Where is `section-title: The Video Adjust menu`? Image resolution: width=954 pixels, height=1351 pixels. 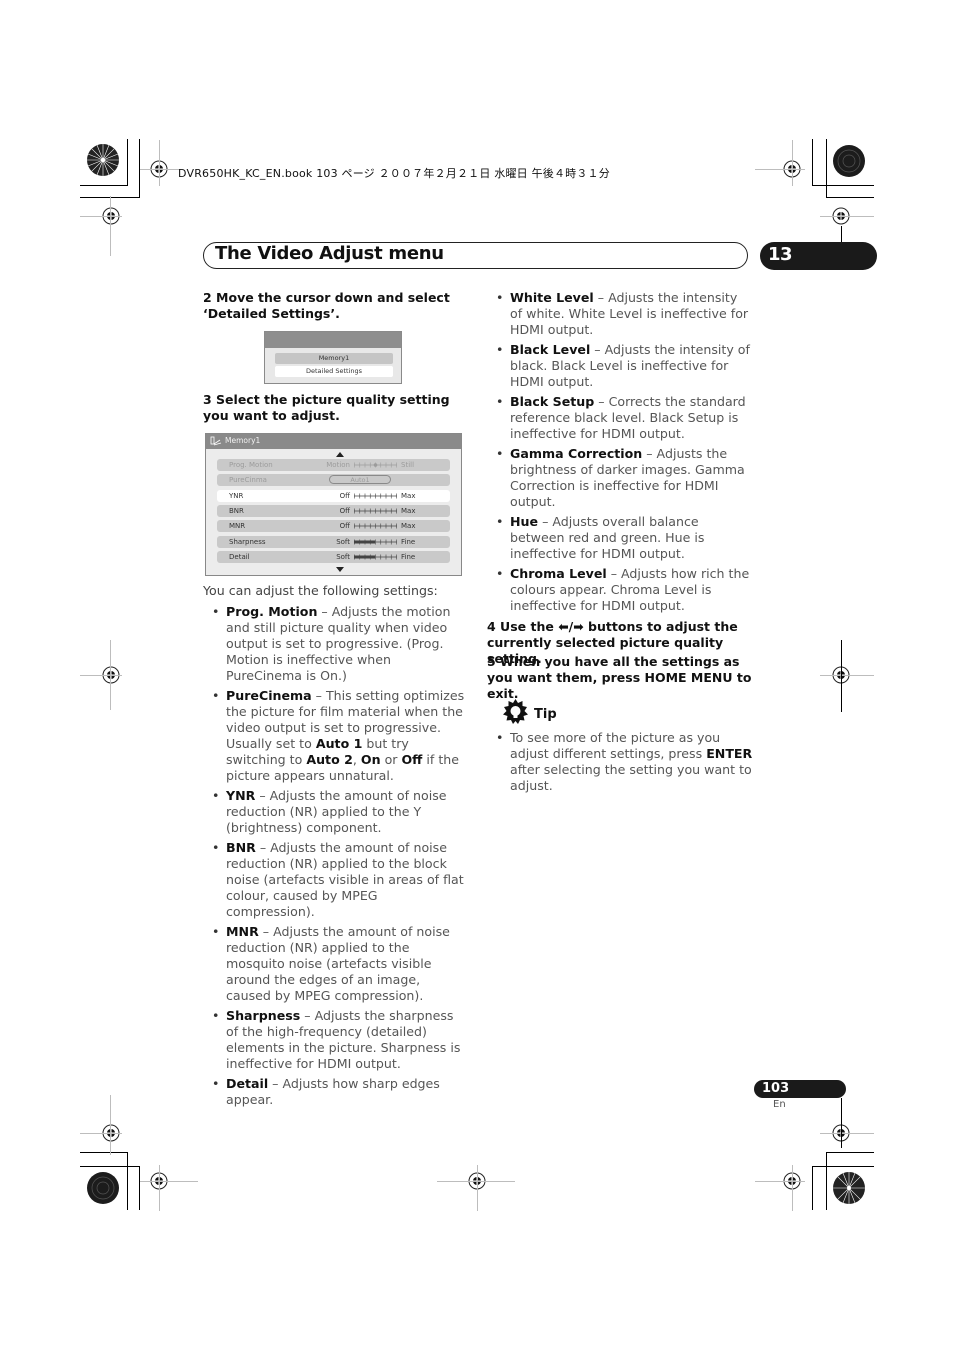
section-title: The Video Adjust menu is located at coordinates (329, 253).